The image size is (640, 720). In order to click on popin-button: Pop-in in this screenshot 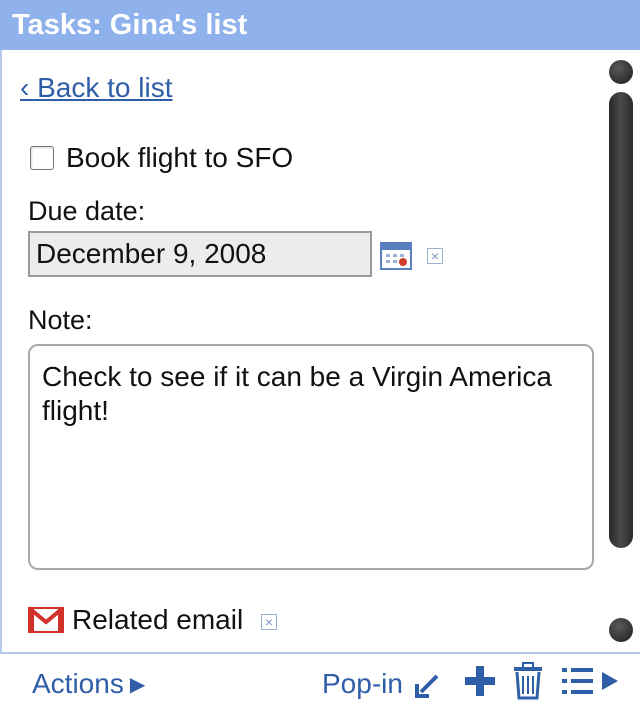, I will do `click(381, 684)`.